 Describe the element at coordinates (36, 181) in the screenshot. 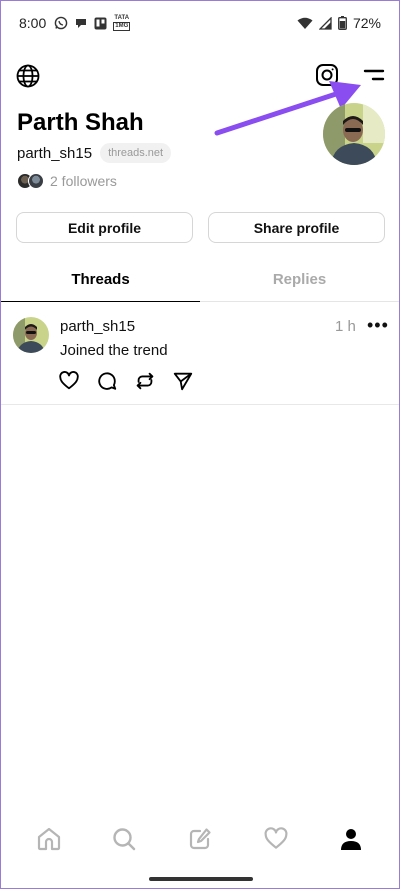

I see `follower-avatar` at that location.